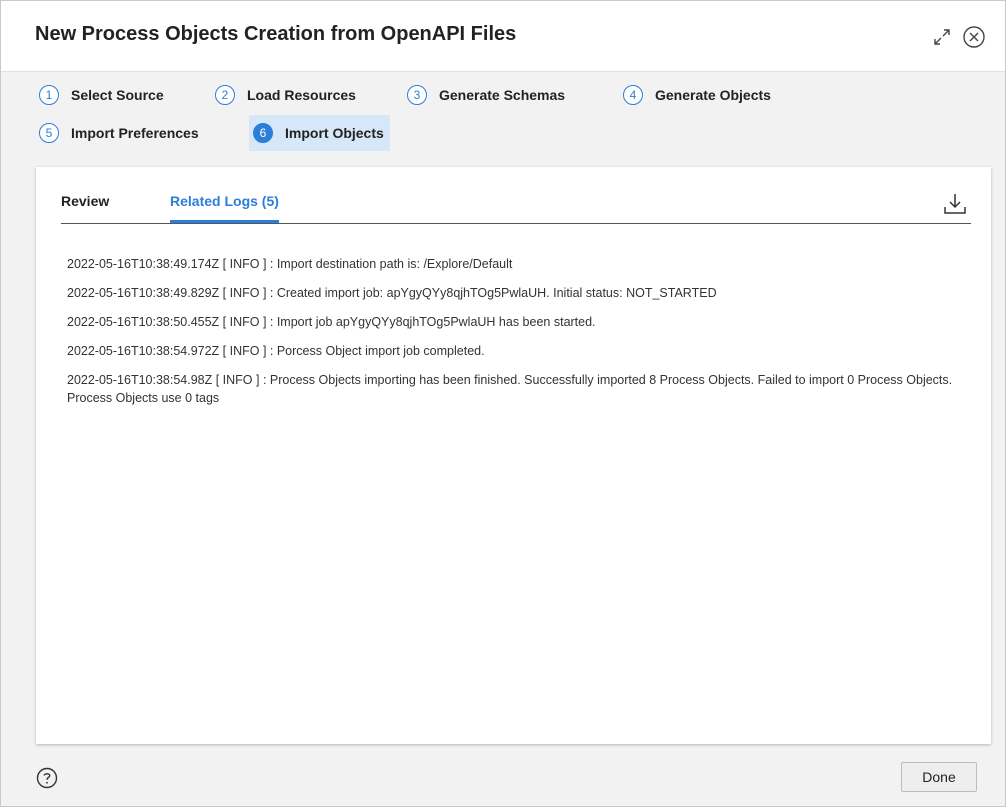 This screenshot has width=1008, height=809. I want to click on step-import-objects: 6 Import Objects, so click(319, 133).